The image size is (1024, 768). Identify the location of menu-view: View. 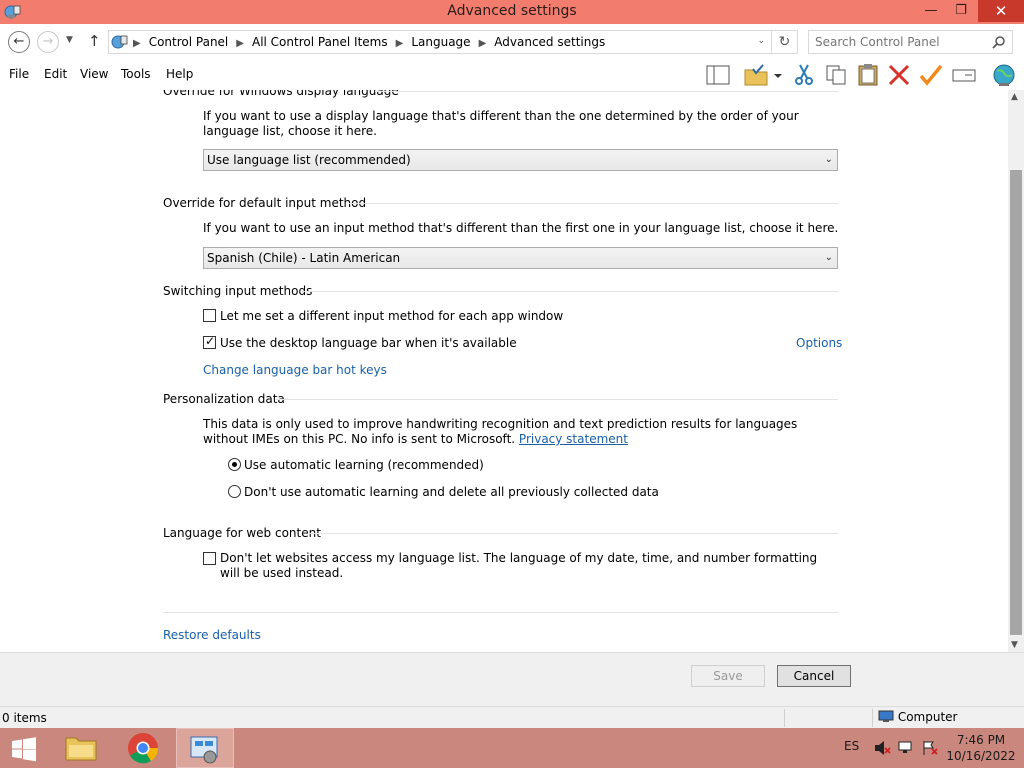
(94, 74).